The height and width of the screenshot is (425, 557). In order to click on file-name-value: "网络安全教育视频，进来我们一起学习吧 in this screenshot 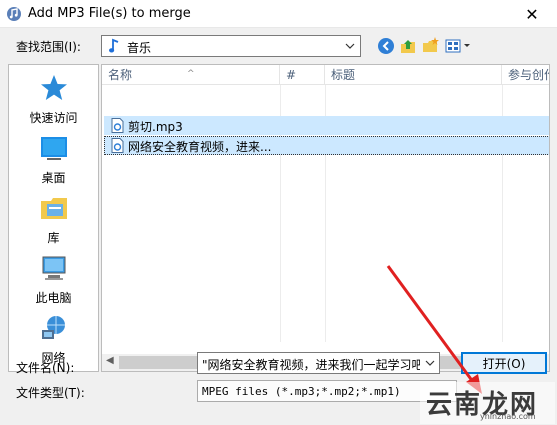, I will do `click(311, 365)`.